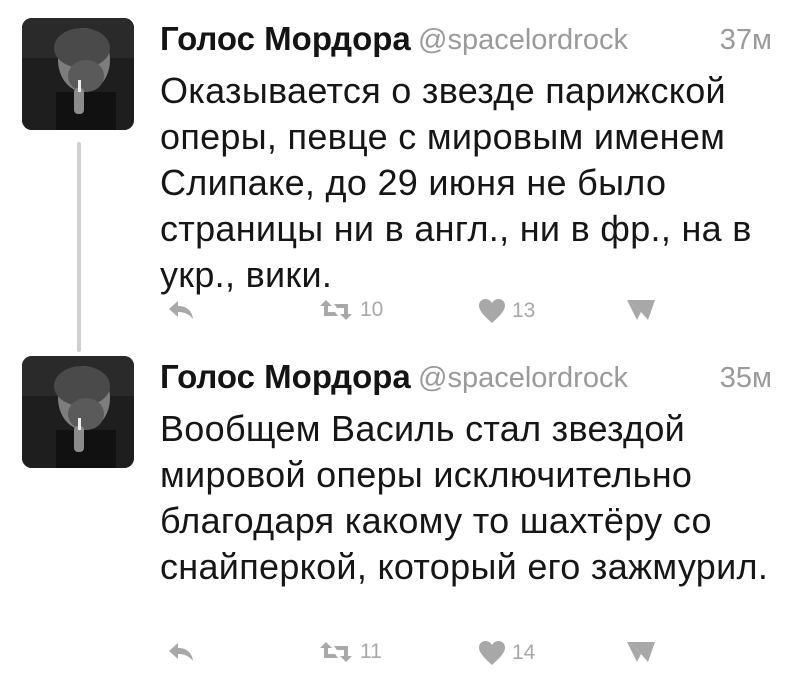 This screenshot has width=800, height=684. What do you see at coordinates (524, 652) in the screenshot?
I see `like-count: 14` at bounding box center [524, 652].